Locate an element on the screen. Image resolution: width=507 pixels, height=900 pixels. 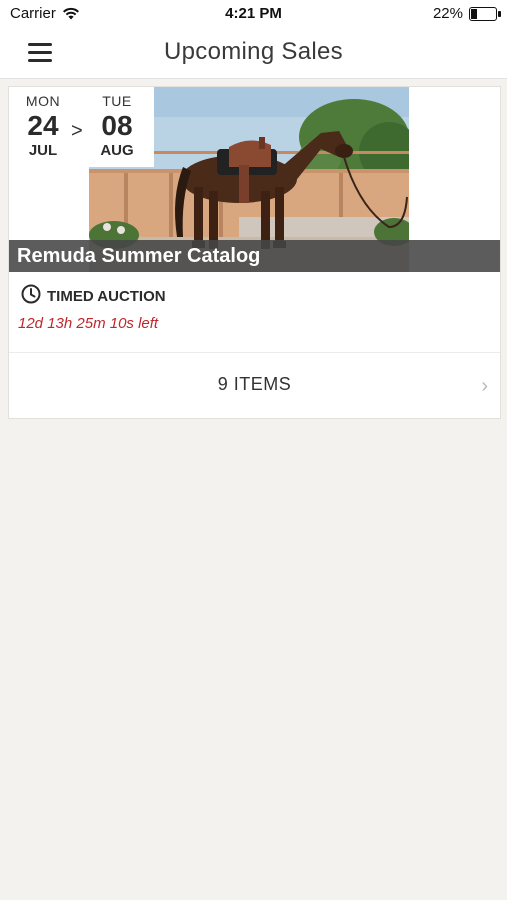
status-bar: Carrier 4:21 PM 22% is located at coordinates (253, 14).